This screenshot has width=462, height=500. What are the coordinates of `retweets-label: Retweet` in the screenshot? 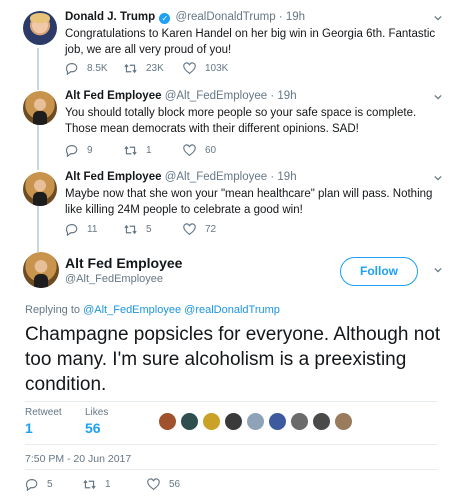 It's located at (43, 412).